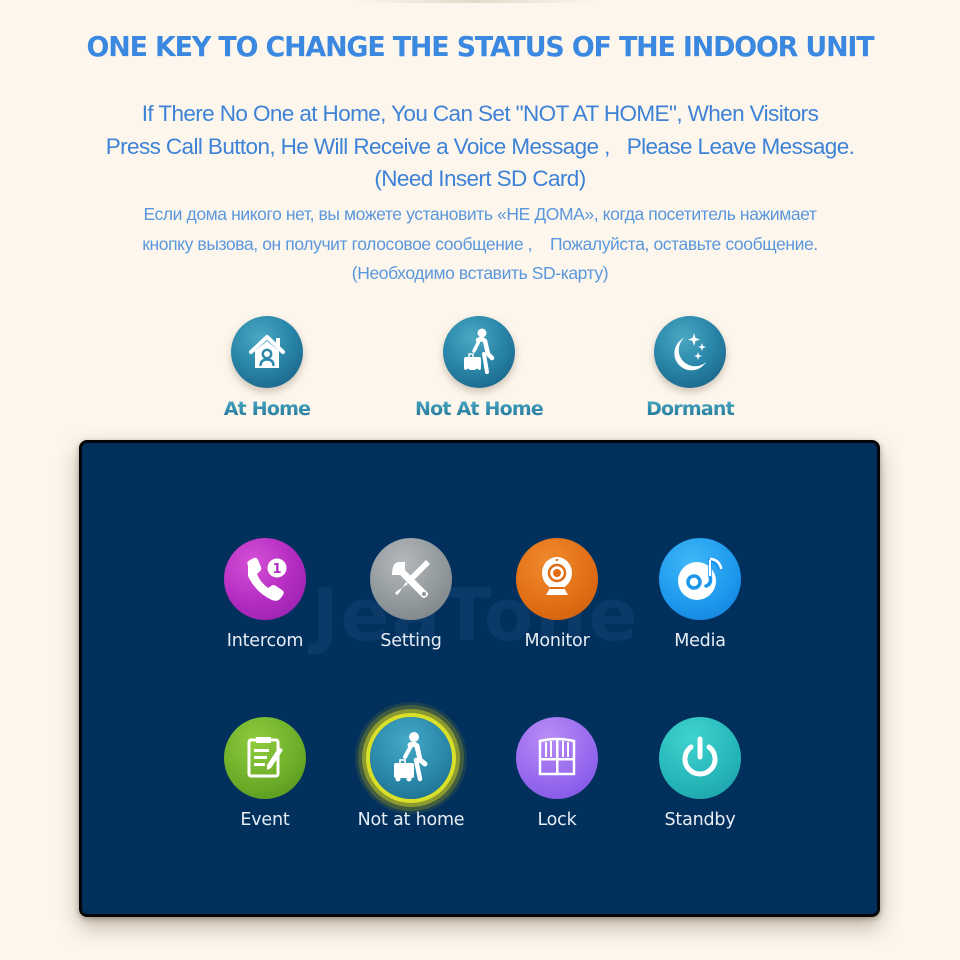 The image size is (960, 960). Describe the element at coordinates (690, 352) in the screenshot. I see `moon-stars-icon` at that location.